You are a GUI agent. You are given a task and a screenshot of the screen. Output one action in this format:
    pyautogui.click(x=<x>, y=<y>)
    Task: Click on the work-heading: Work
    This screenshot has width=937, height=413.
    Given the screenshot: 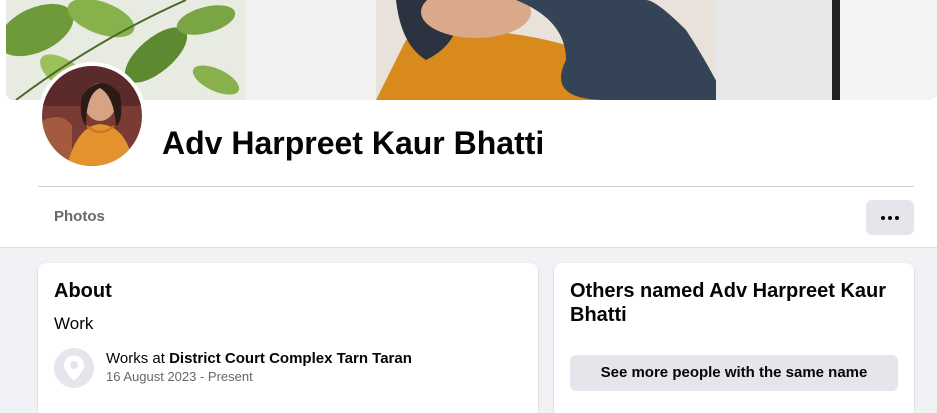 What is the action you would take?
    pyautogui.click(x=74, y=323)
    